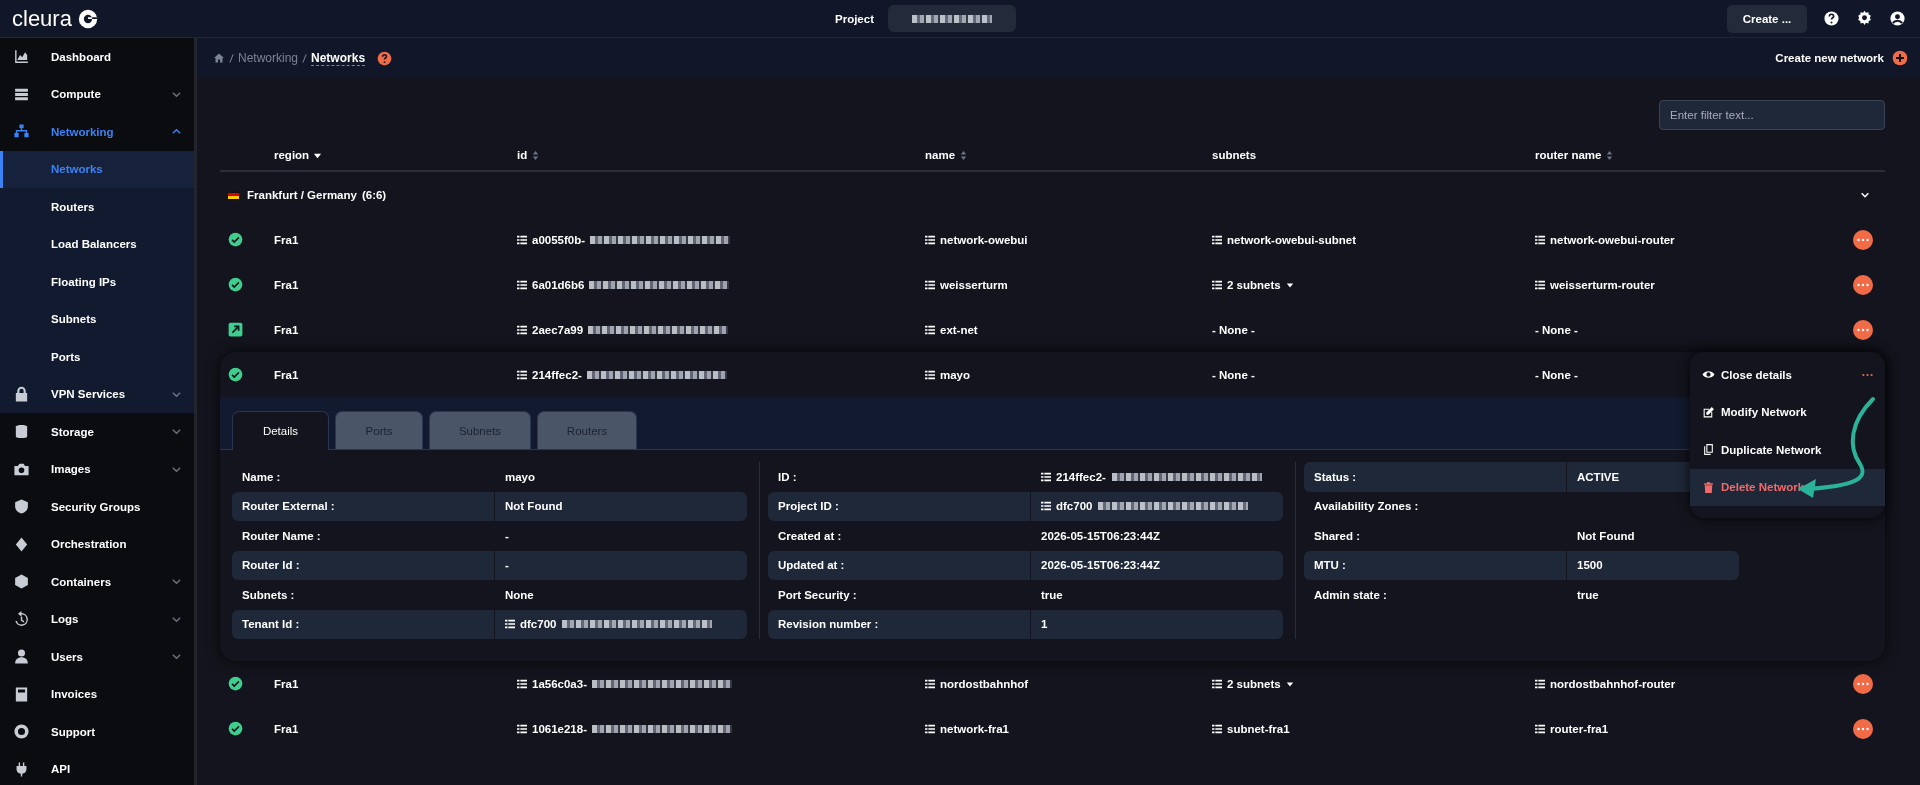 This screenshot has height=785, width=1920. I want to click on field-label: Subnets :, so click(268, 595).